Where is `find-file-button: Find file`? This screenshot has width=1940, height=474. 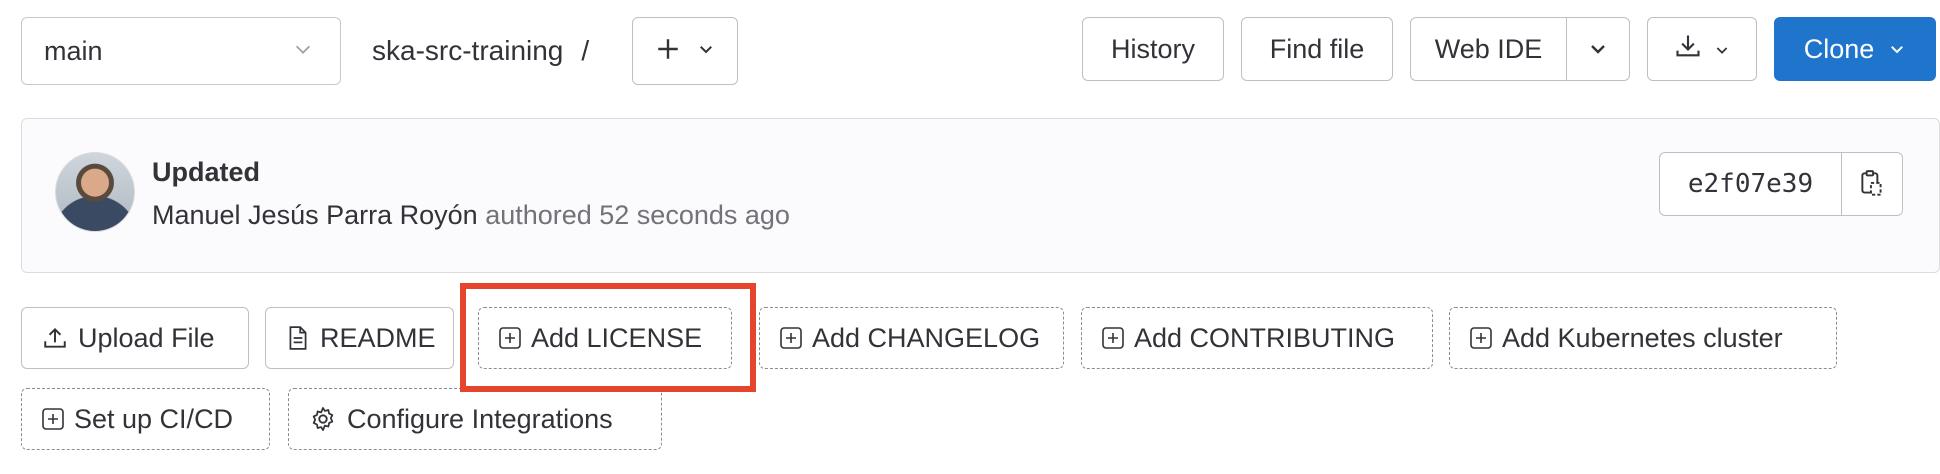
find-file-button: Find file is located at coordinates (1317, 49).